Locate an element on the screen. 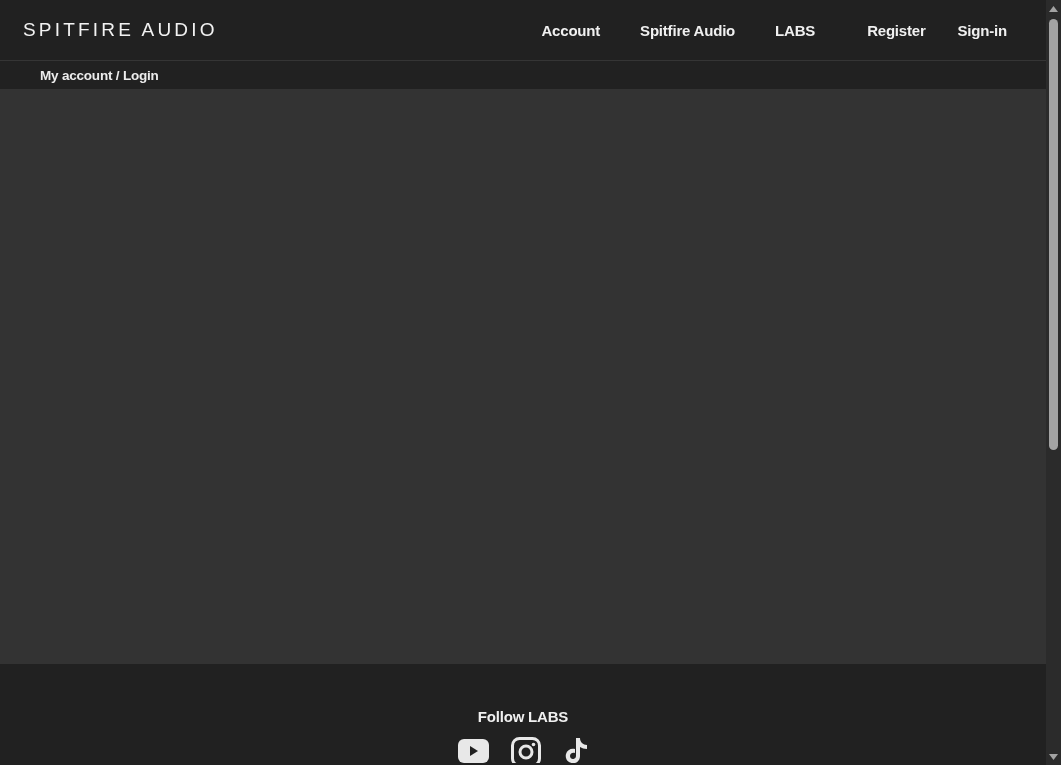 Image resolution: width=1061 pixels, height=765 pixels. play-button-icon is located at coordinates (473, 751).